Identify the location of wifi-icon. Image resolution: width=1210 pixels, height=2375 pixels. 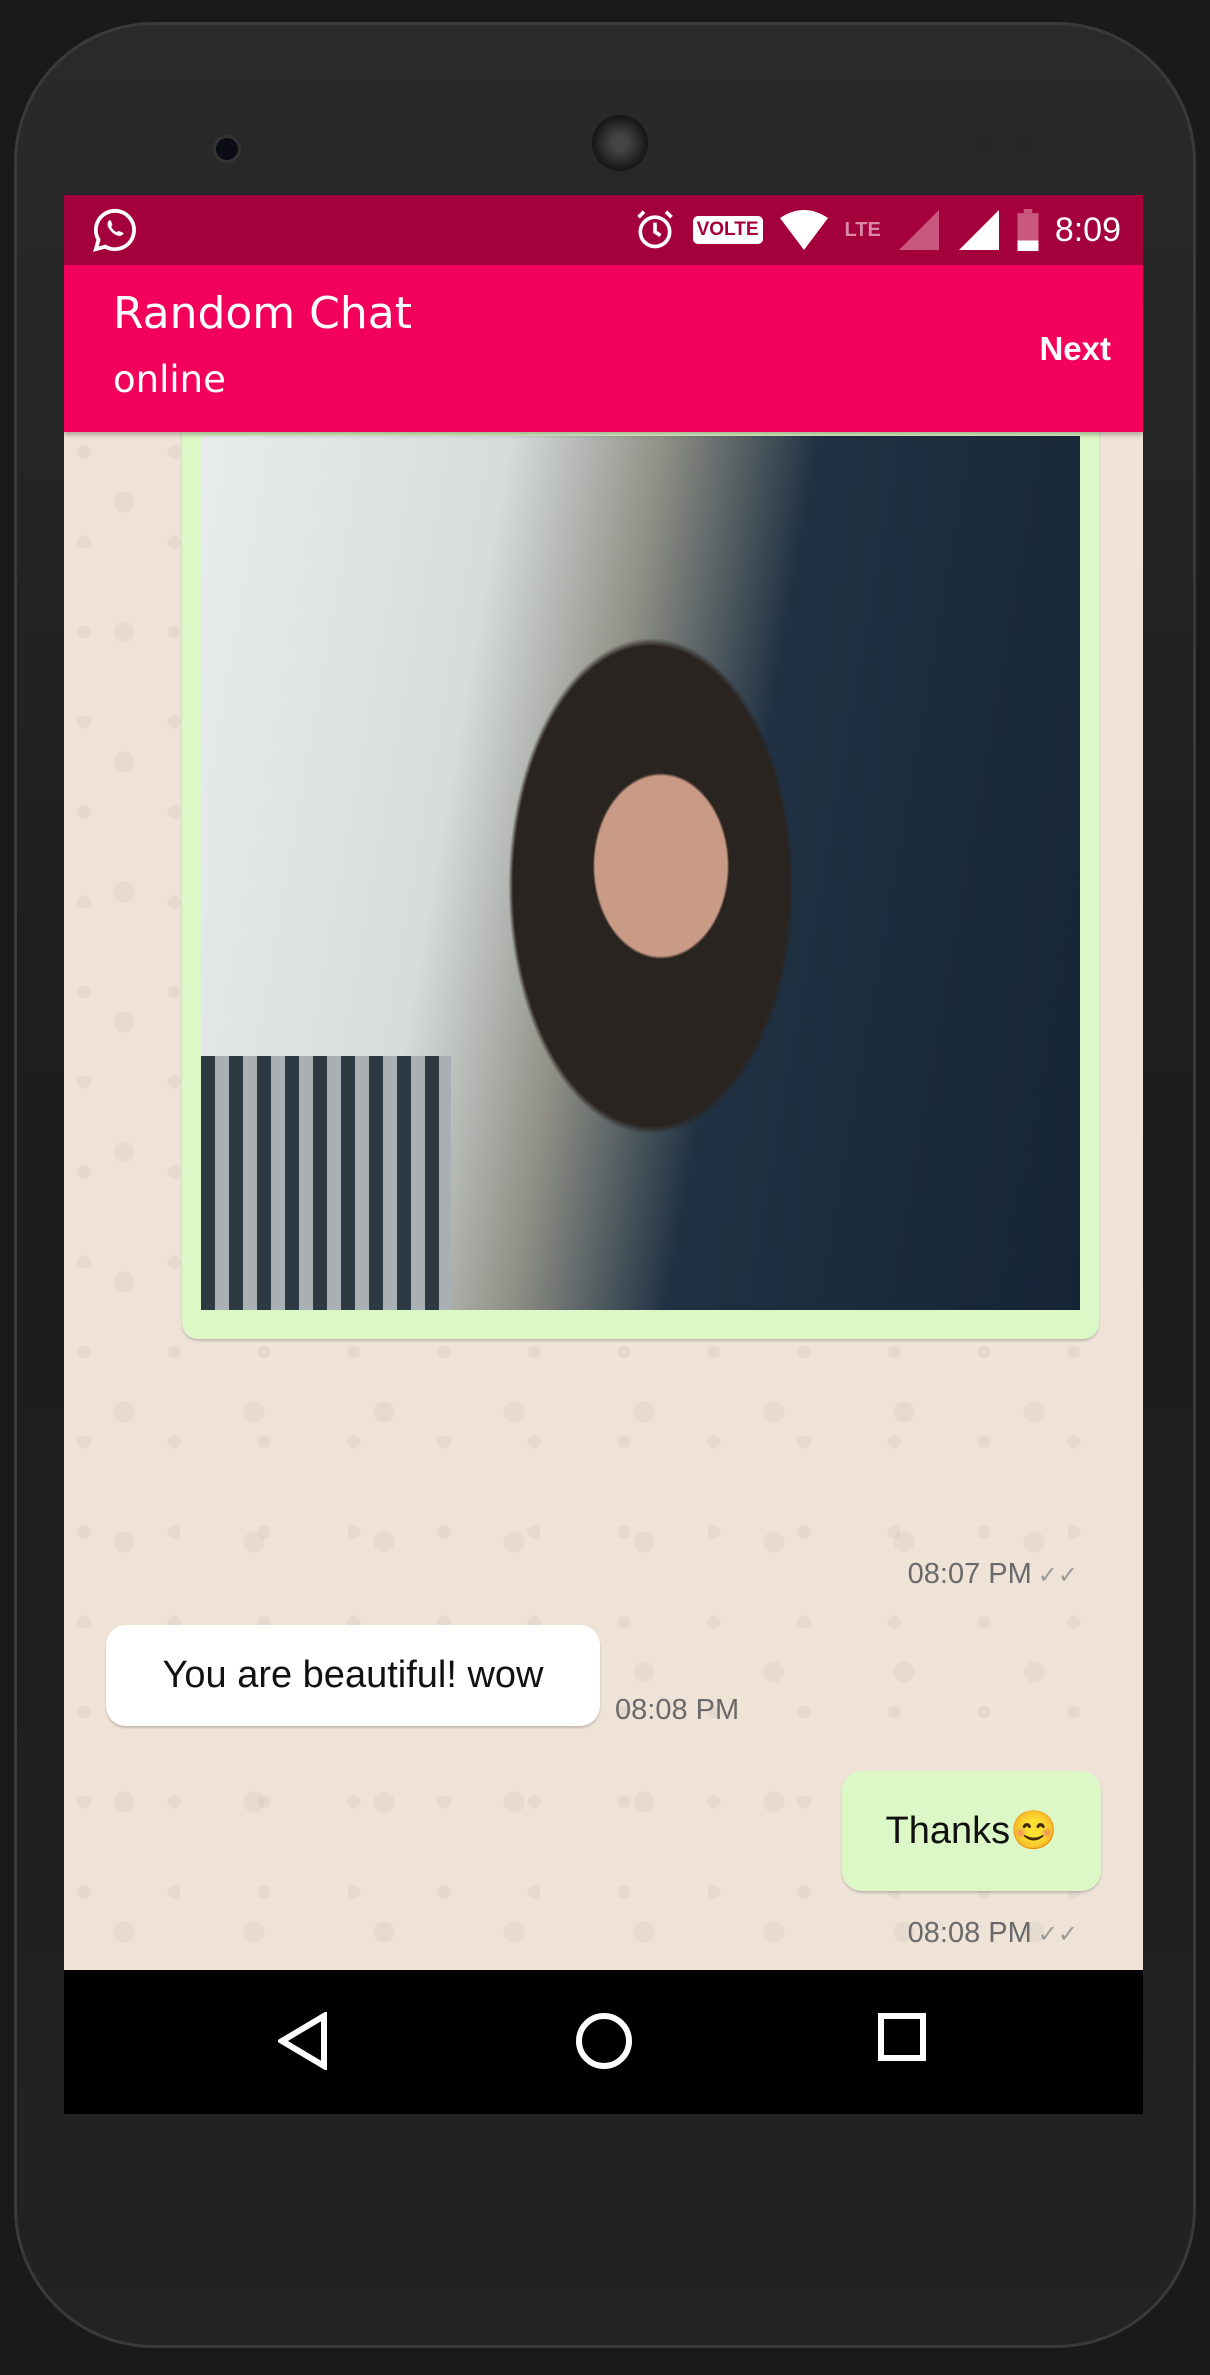
(803, 230).